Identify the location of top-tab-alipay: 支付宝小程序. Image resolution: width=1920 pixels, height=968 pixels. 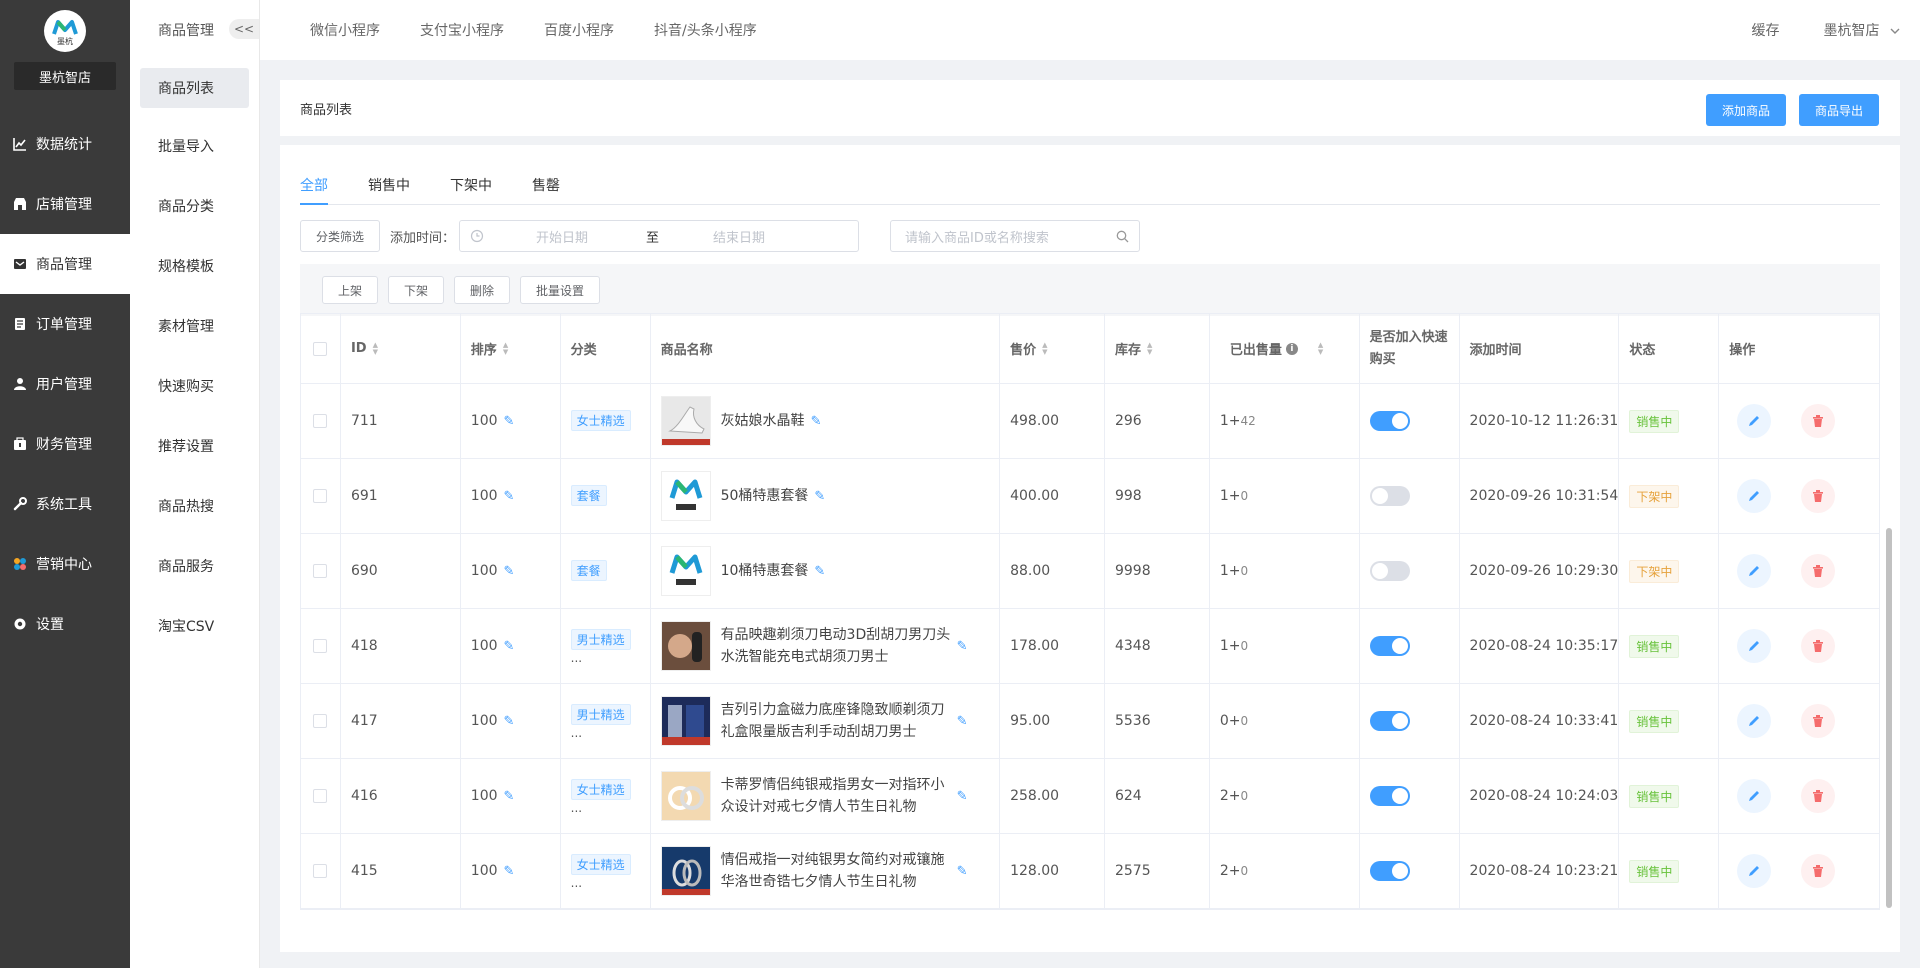
(462, 30).